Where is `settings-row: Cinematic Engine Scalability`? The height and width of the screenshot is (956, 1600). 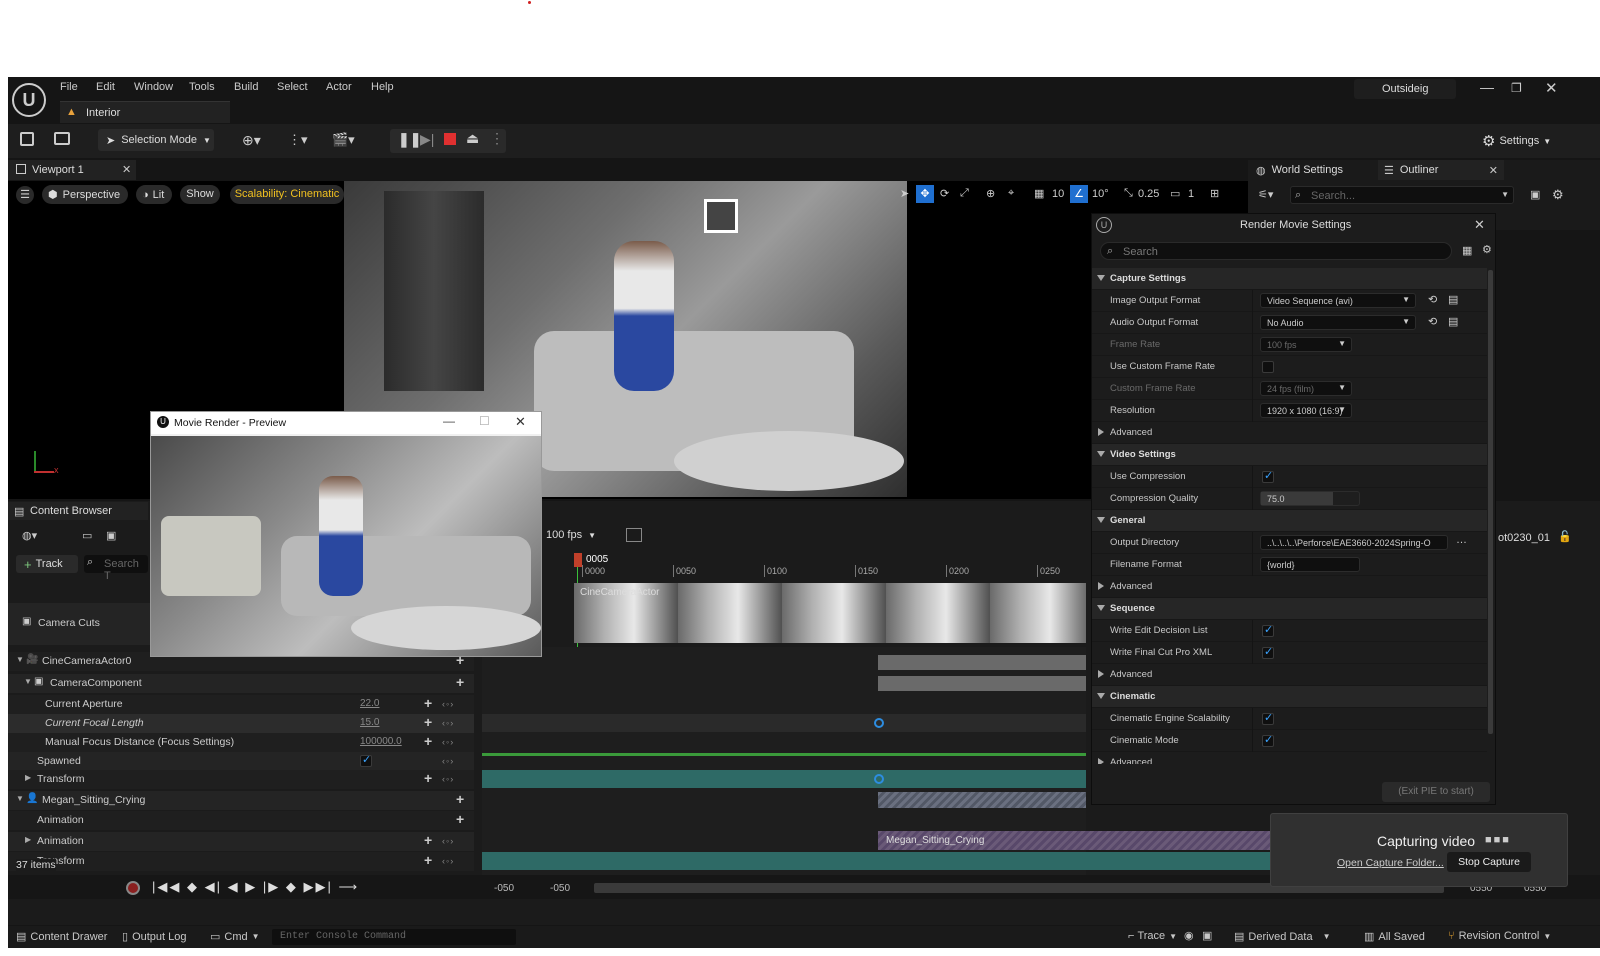
settings-row: Cinematic Engine Scalability is located at coordinates (1289, 719).